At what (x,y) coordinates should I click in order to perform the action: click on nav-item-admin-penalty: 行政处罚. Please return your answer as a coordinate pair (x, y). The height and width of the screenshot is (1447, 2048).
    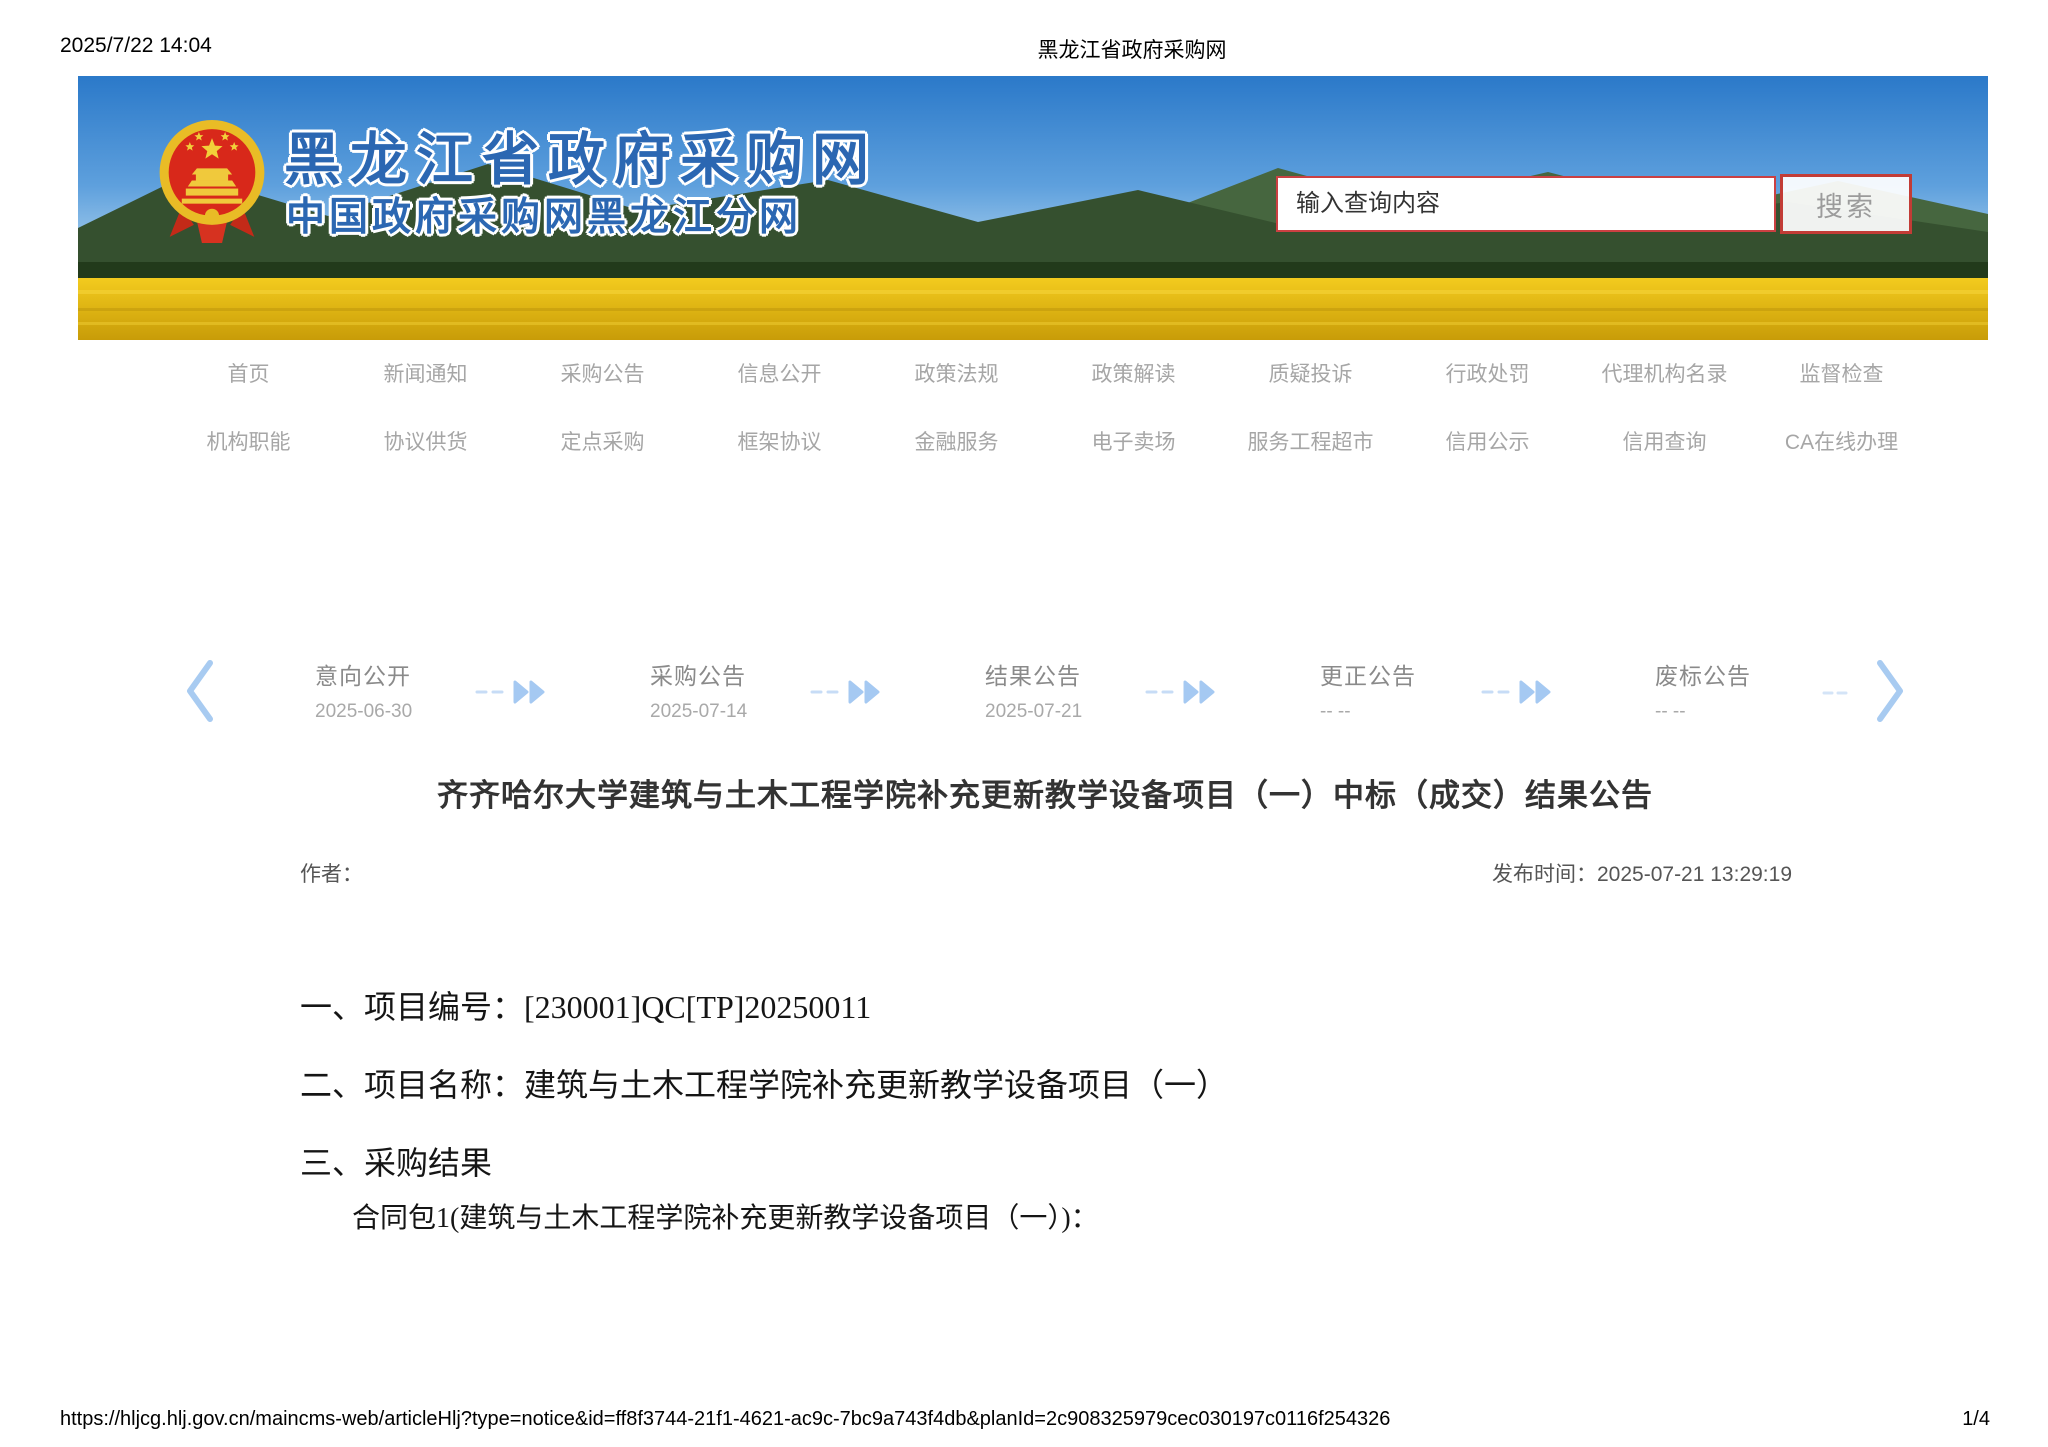
    Looking at the image, I should click on (1487, 373).